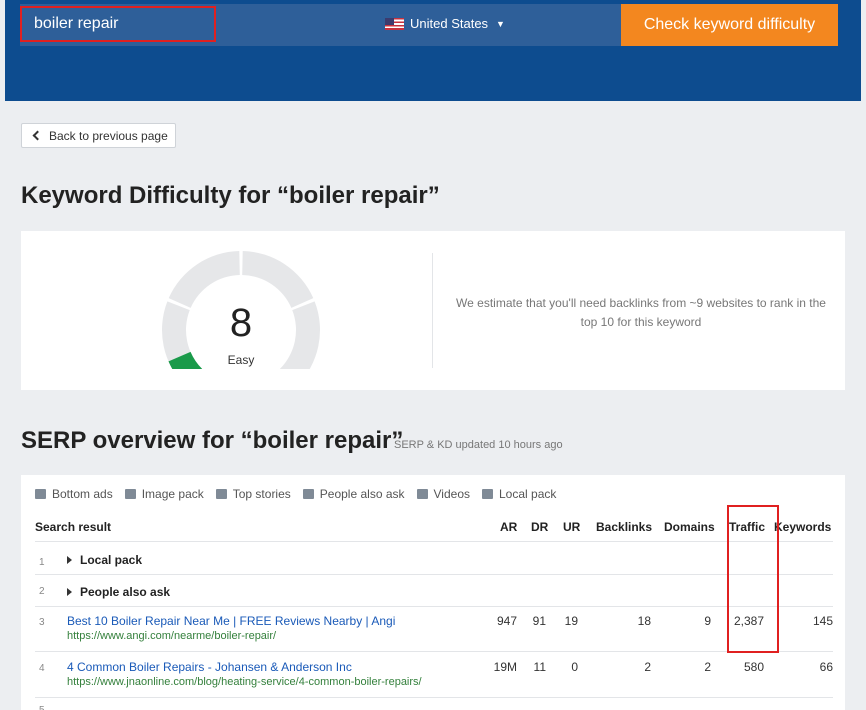 This screenshot has width=866, height=710. What do you see at coordinates (624, 527) in the screenshot?
I see `col-backlinks: Backlinks` at bounding box center [624, 527].